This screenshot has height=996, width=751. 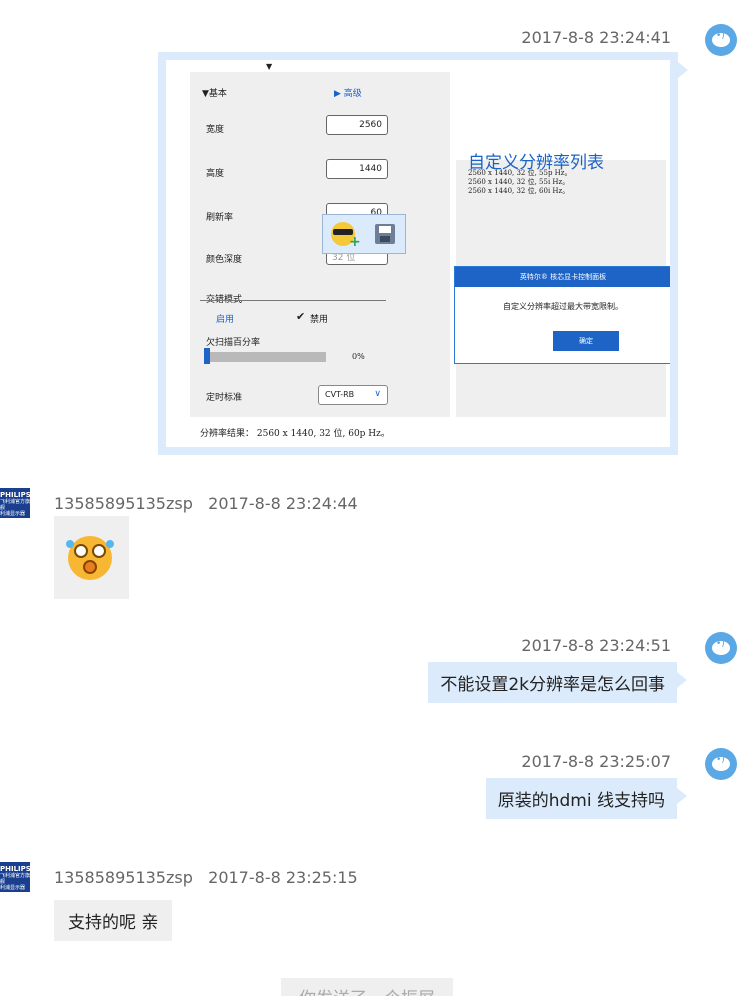 I want to click on message-timestamp: 2017-8-8 23:25:15, so click(x=283, y=877).